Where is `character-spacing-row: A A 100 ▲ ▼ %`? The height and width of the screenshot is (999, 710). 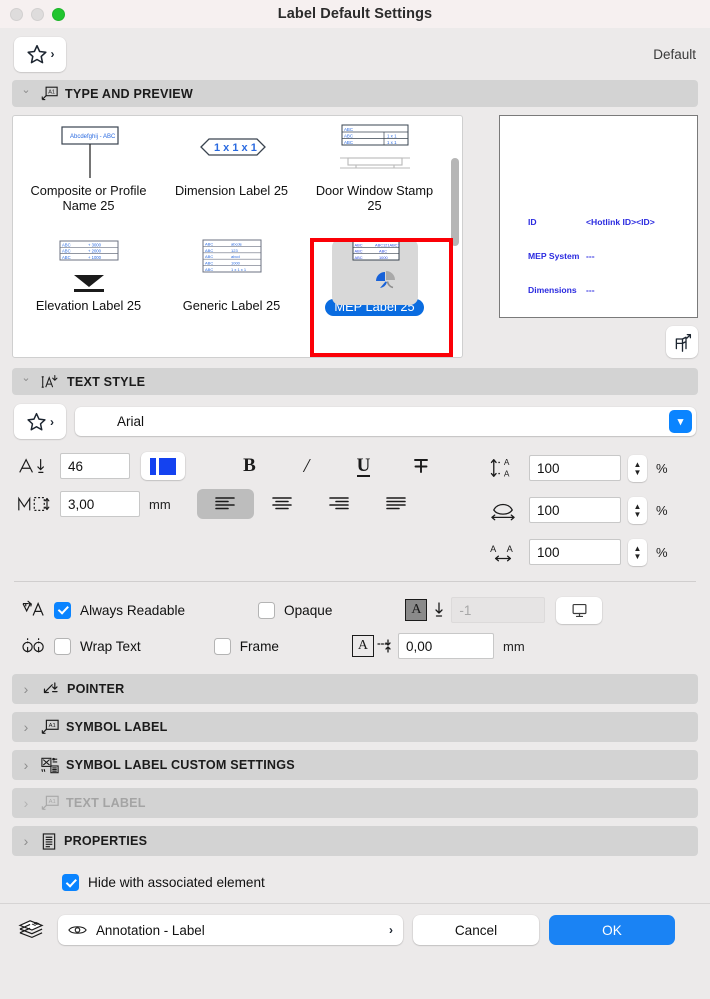
character-spacing-row: A A 100 ▲ ▼ % is located at coordinates (590, 552).